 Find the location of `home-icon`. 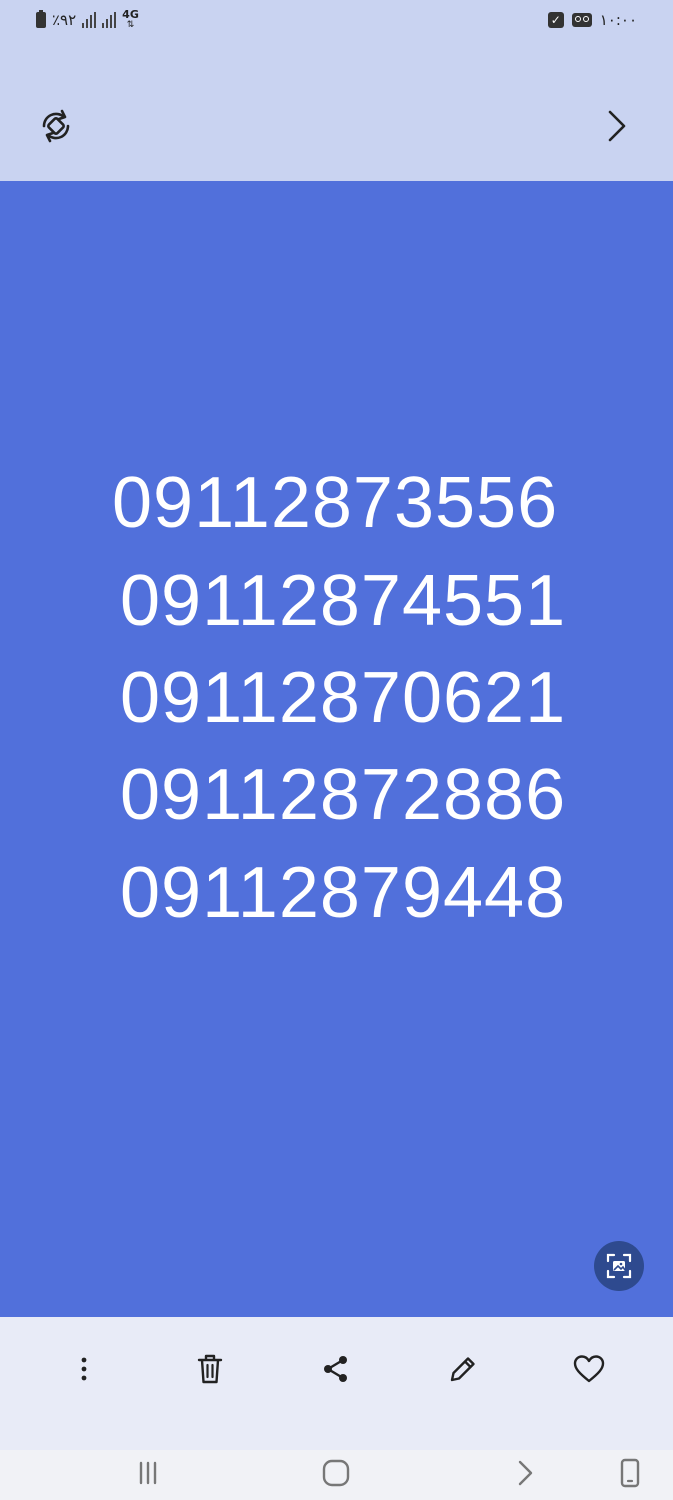

home-icon is located at coordinates (336, 1473).